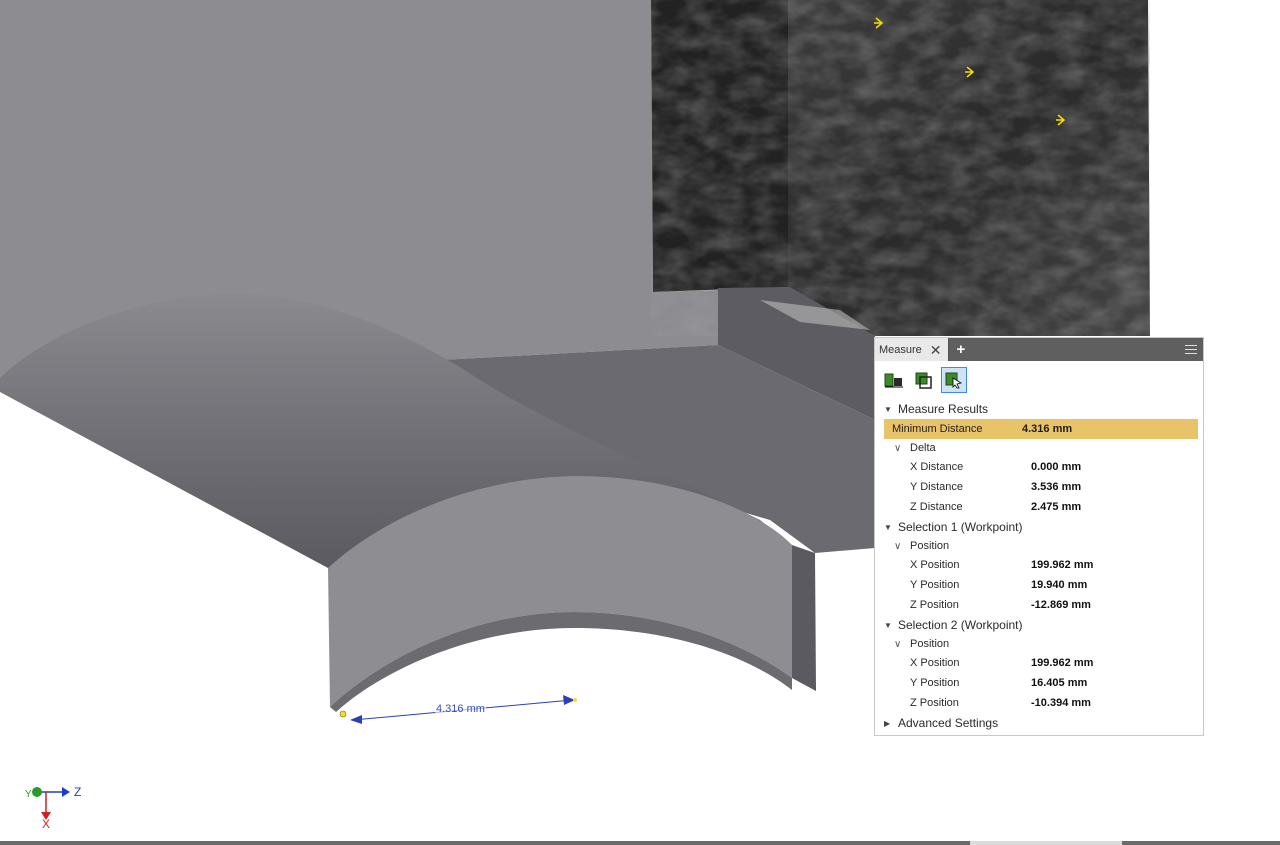  Describe the element at coordinates (1039, 723) in the screenshot. I see `advanced-settings-header: ▶ Advanced Settings` at that location.